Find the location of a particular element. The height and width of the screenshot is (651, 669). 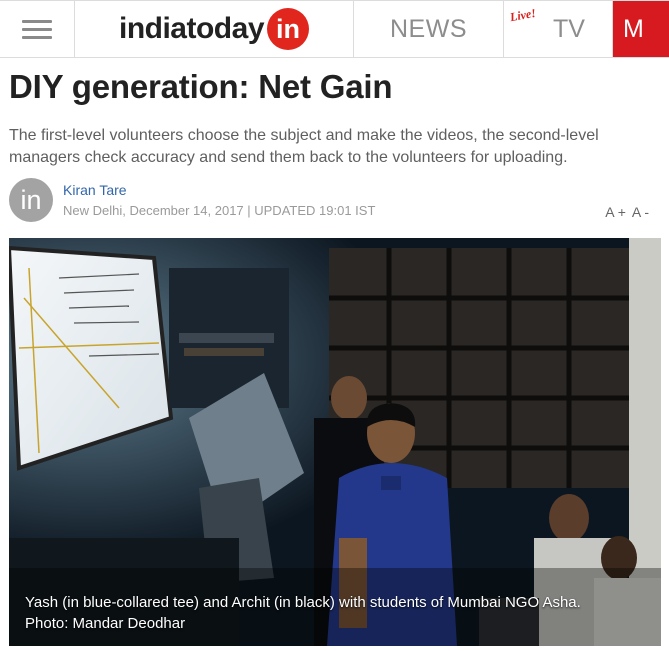

hamburger-menu-icon is located at coordinates (37, 29).